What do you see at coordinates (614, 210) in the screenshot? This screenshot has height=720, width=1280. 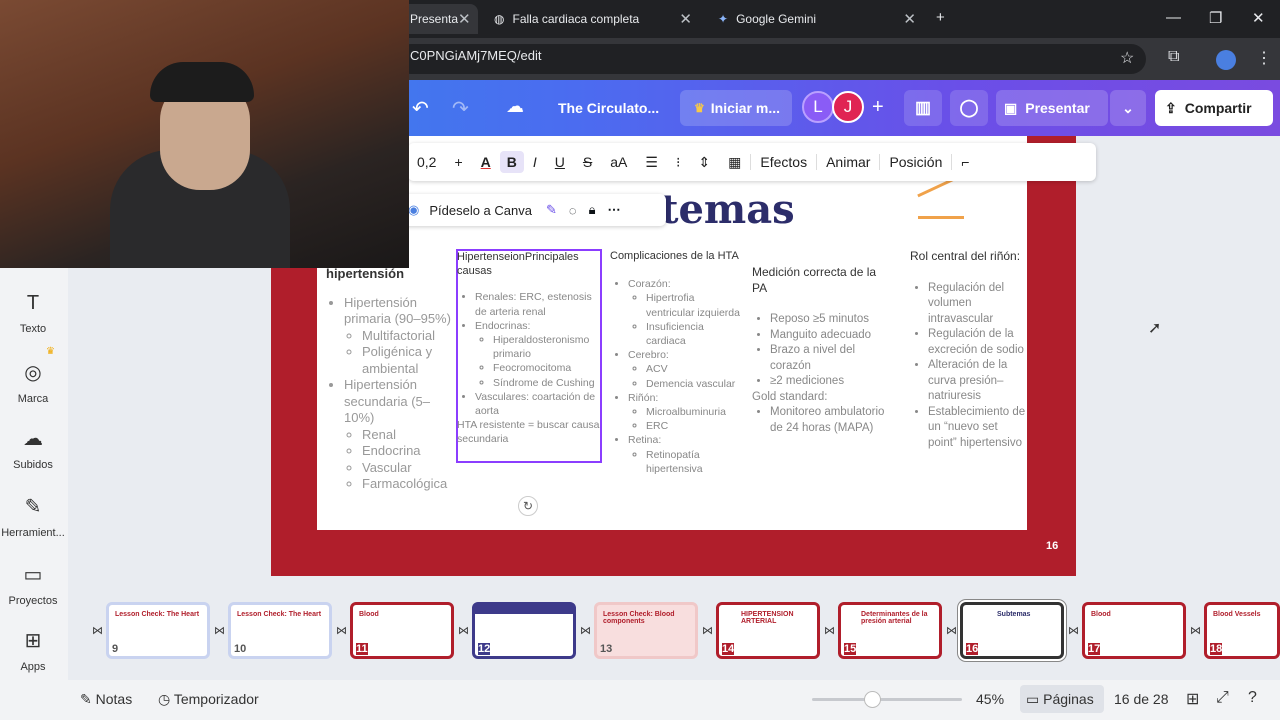 I see `more-icon: ⋯` at bounding box center [614, 210].